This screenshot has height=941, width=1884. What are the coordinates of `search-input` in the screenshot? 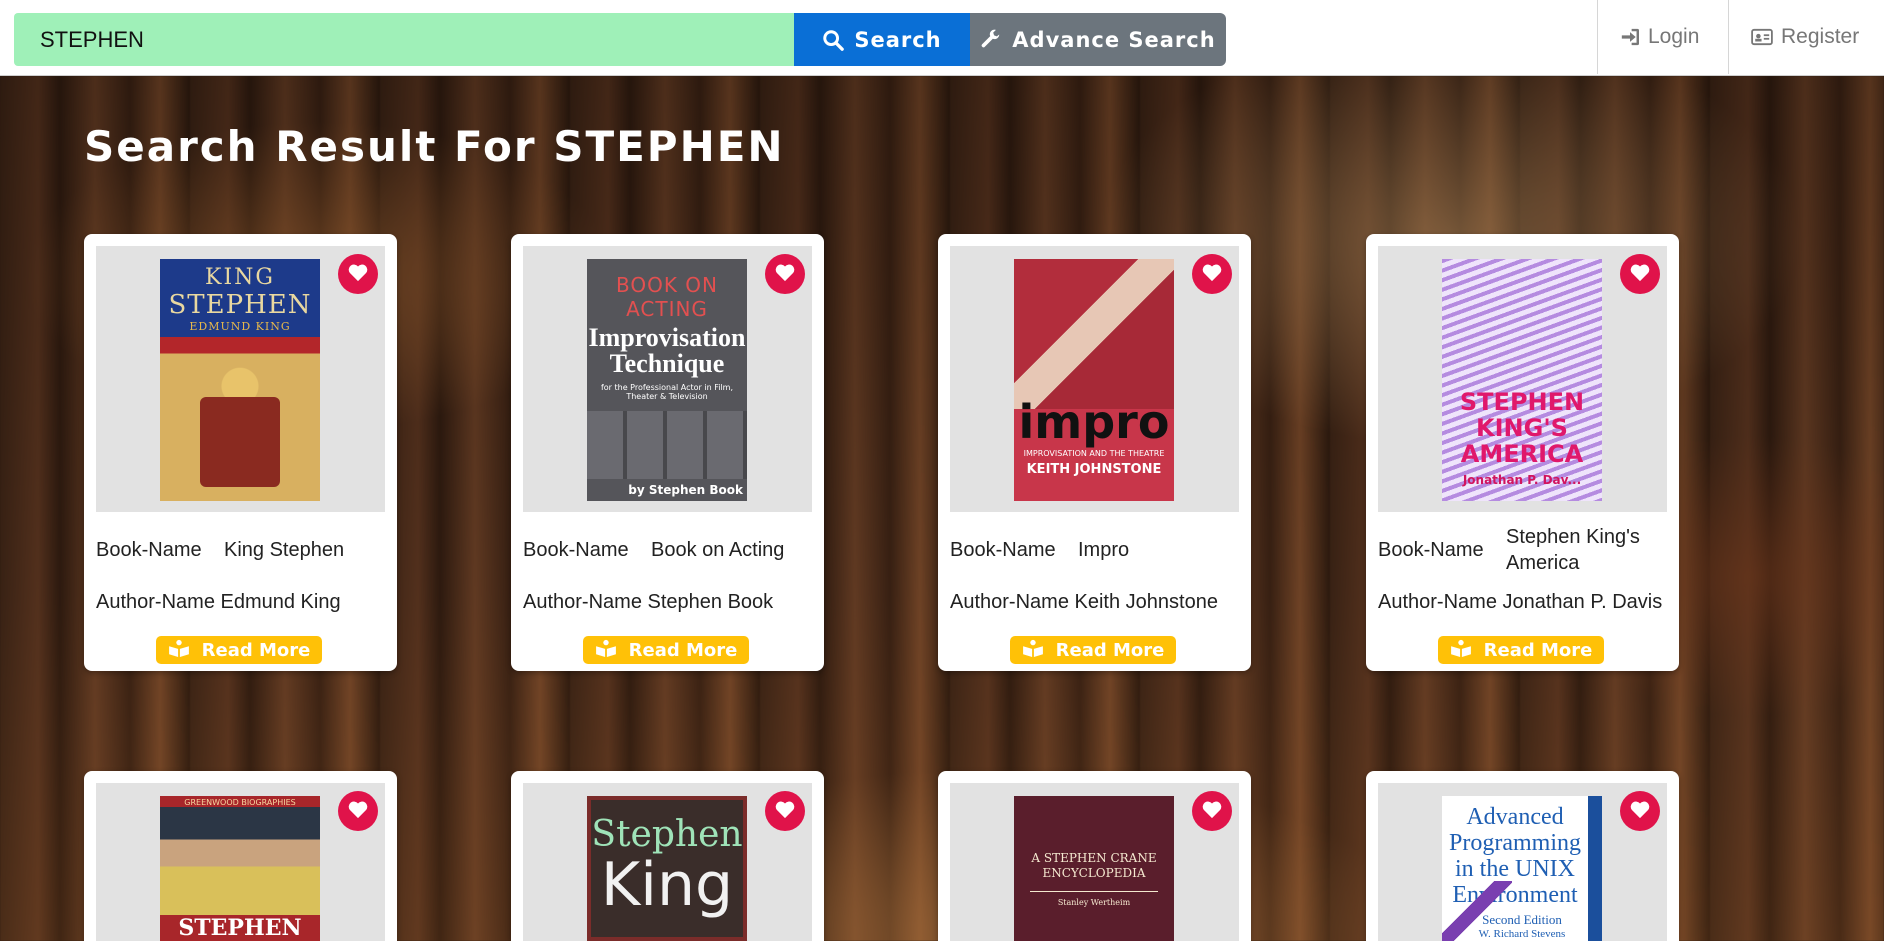 It's located at (404, 39).